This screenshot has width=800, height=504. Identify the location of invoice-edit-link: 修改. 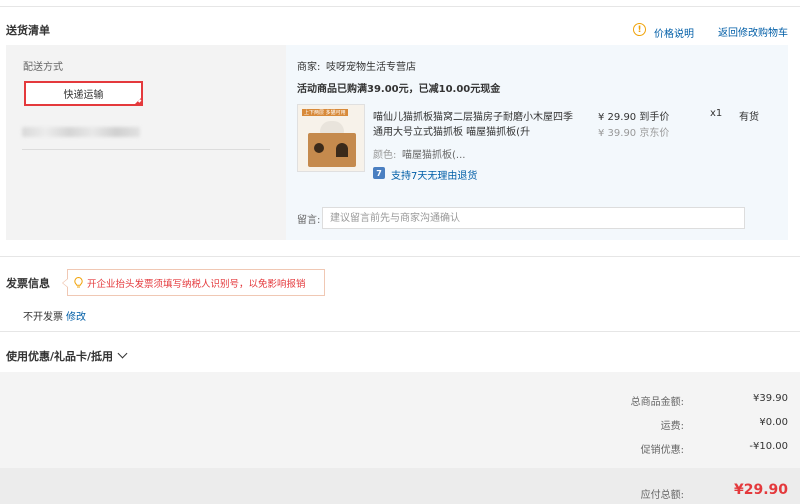
(76, 315).